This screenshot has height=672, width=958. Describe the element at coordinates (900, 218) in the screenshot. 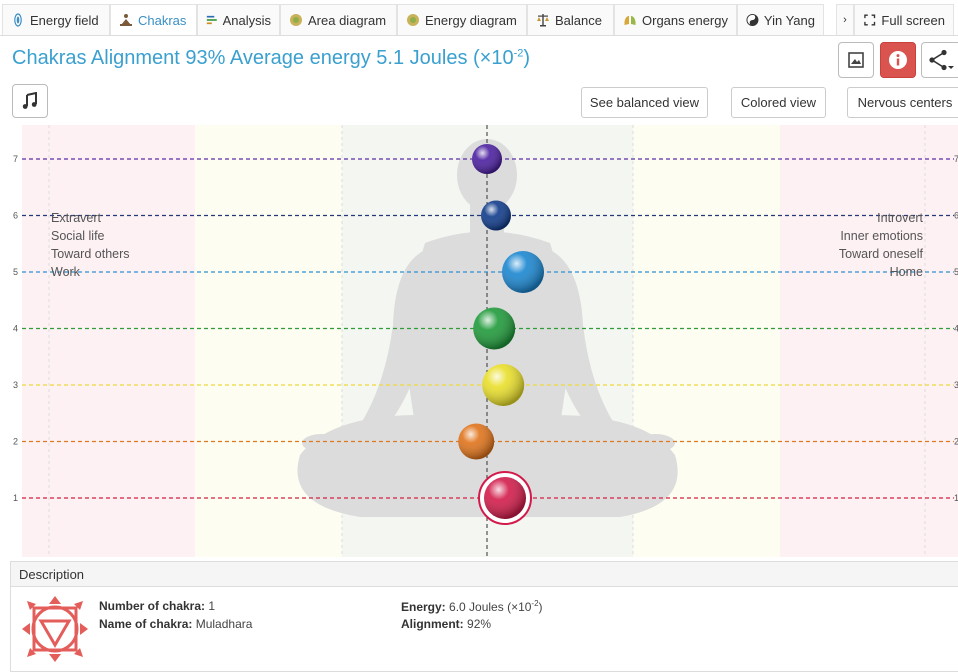

I see `right-label-introvert: Introvert` at that location.